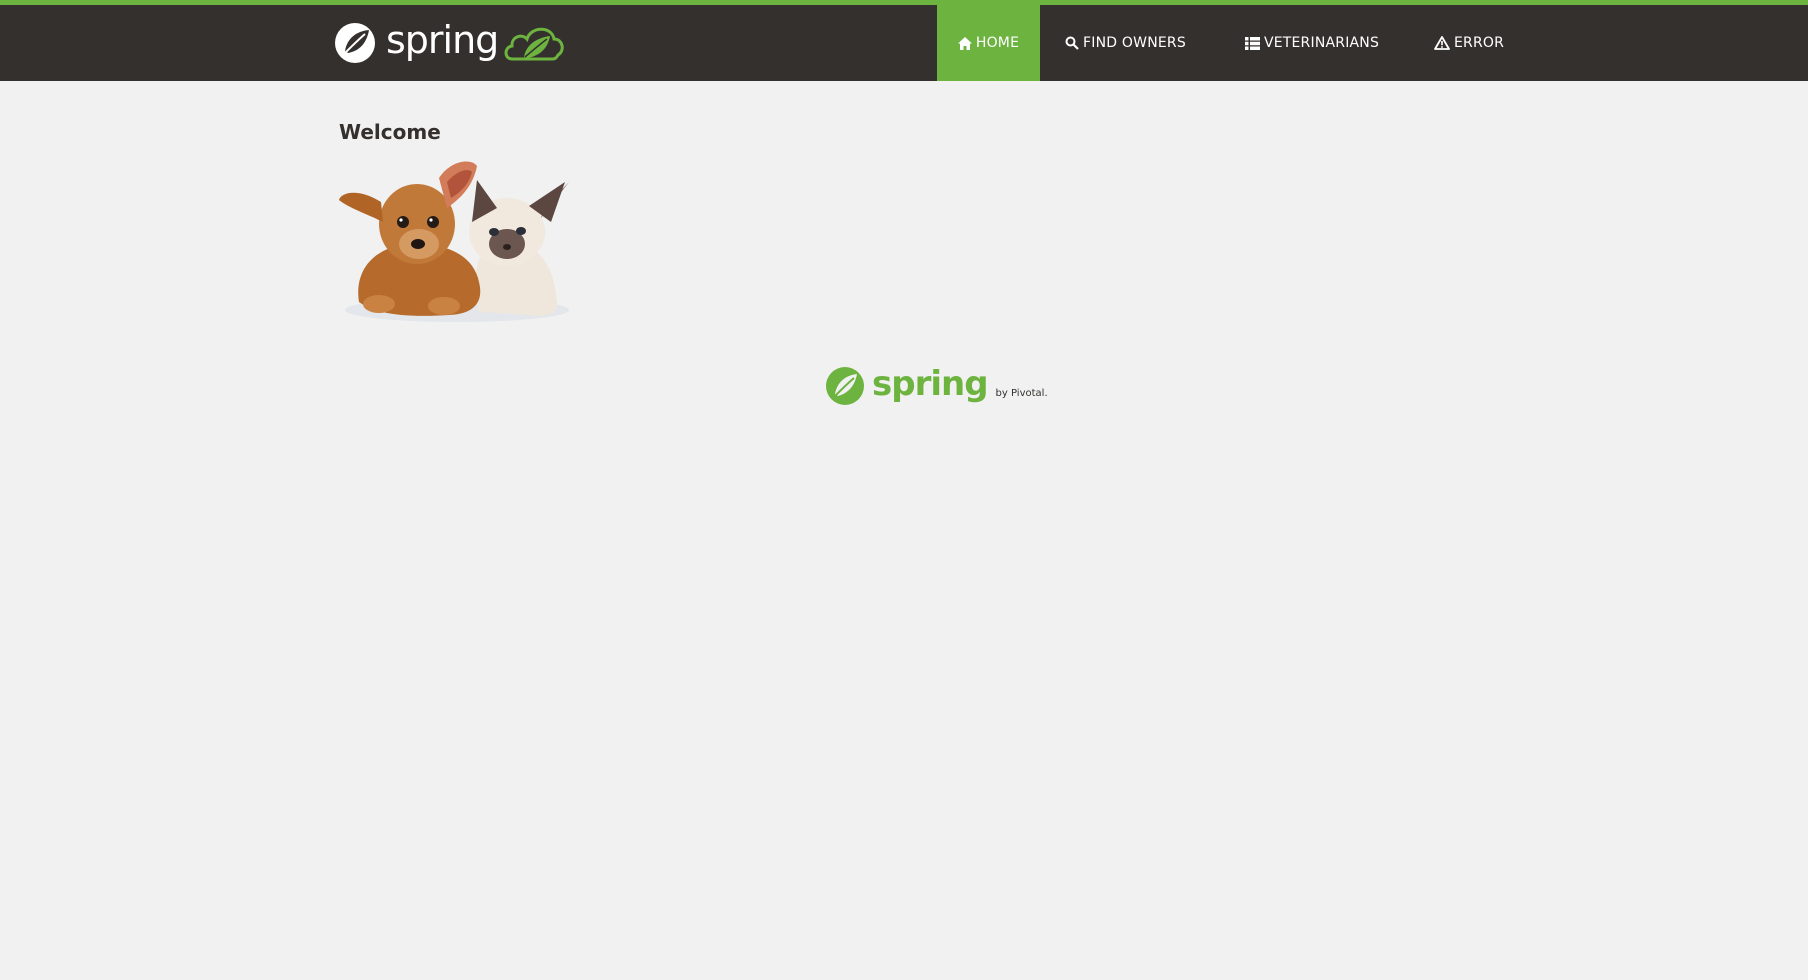  What do you see at coordinates (964, 43) in the screenshot?
I see `home-icon` at bounding box center [964, 43].